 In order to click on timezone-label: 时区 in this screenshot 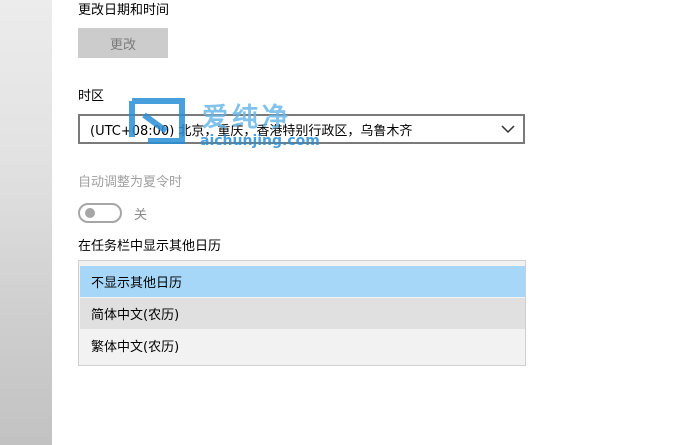, I will do `click(91, 96)`.